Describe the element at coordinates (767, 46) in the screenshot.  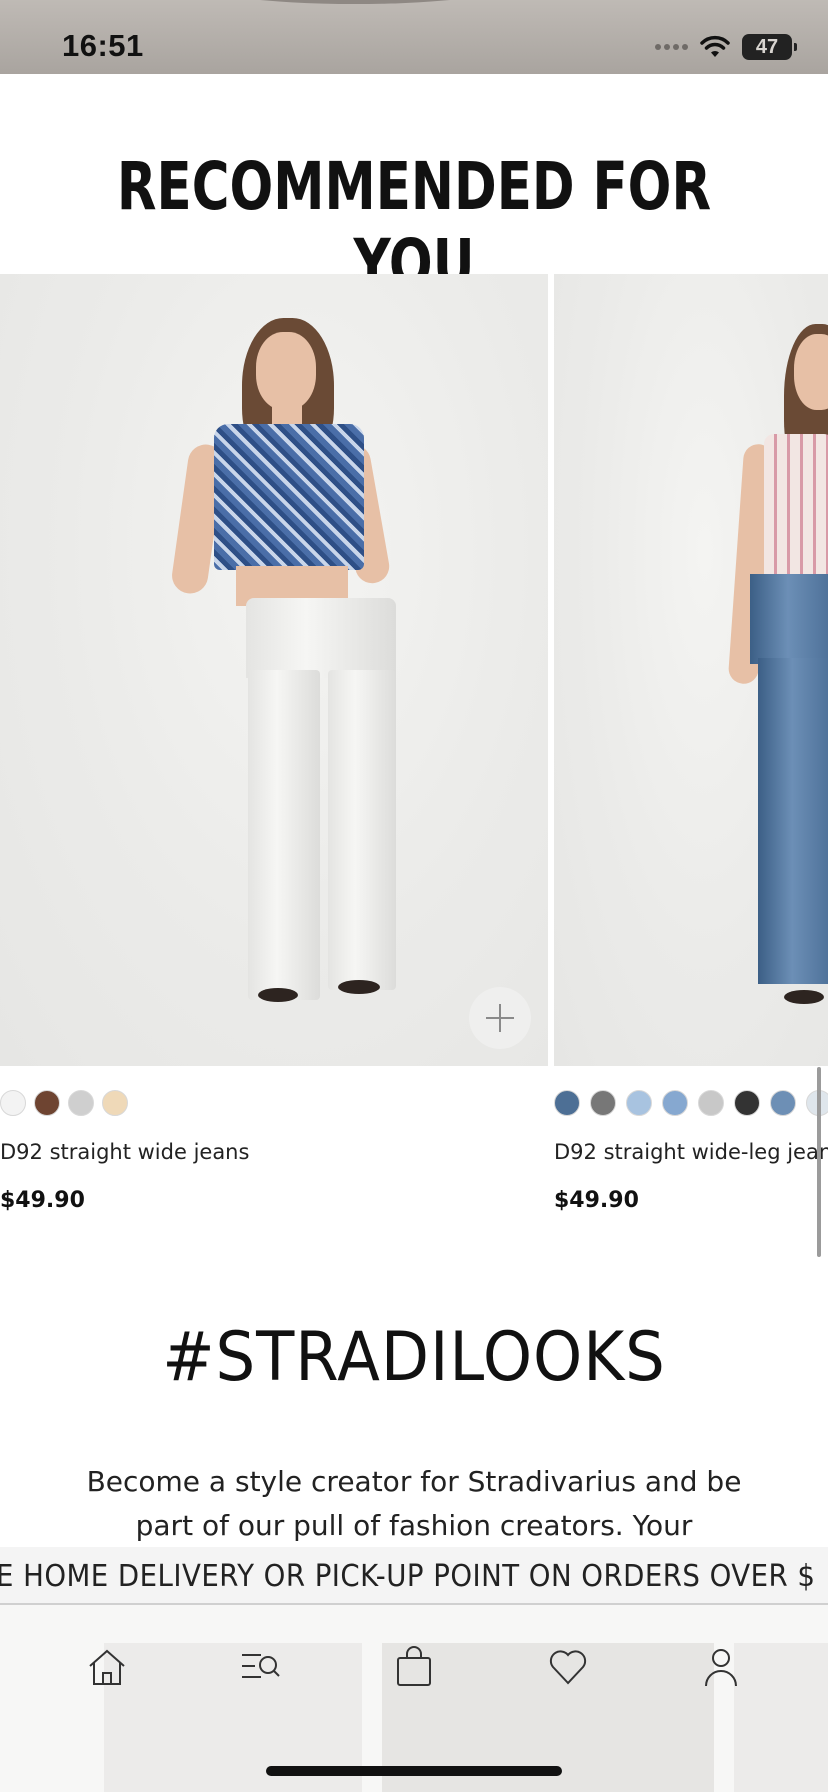
I see `battery-level: 47` at that location.